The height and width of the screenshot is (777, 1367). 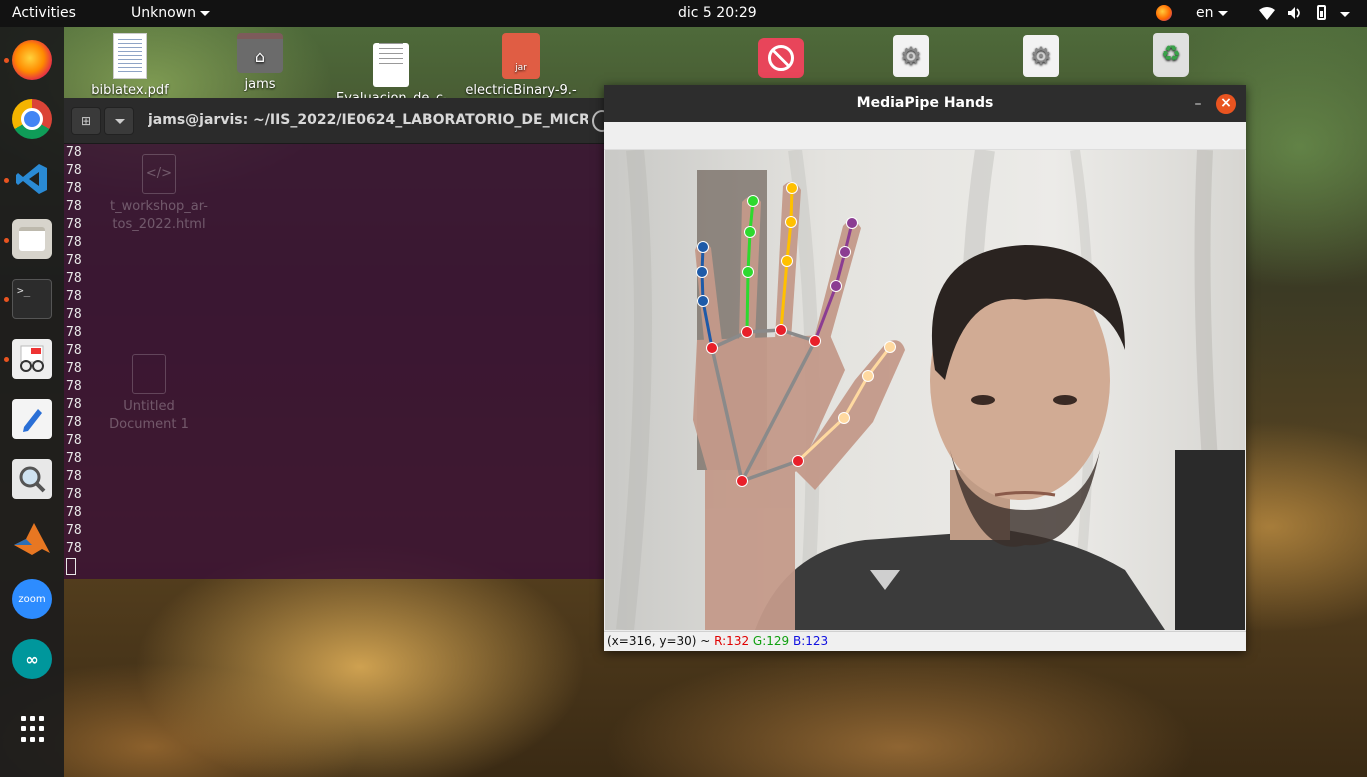 I want to click on terminal-cursor, so click(x=71, y=566).